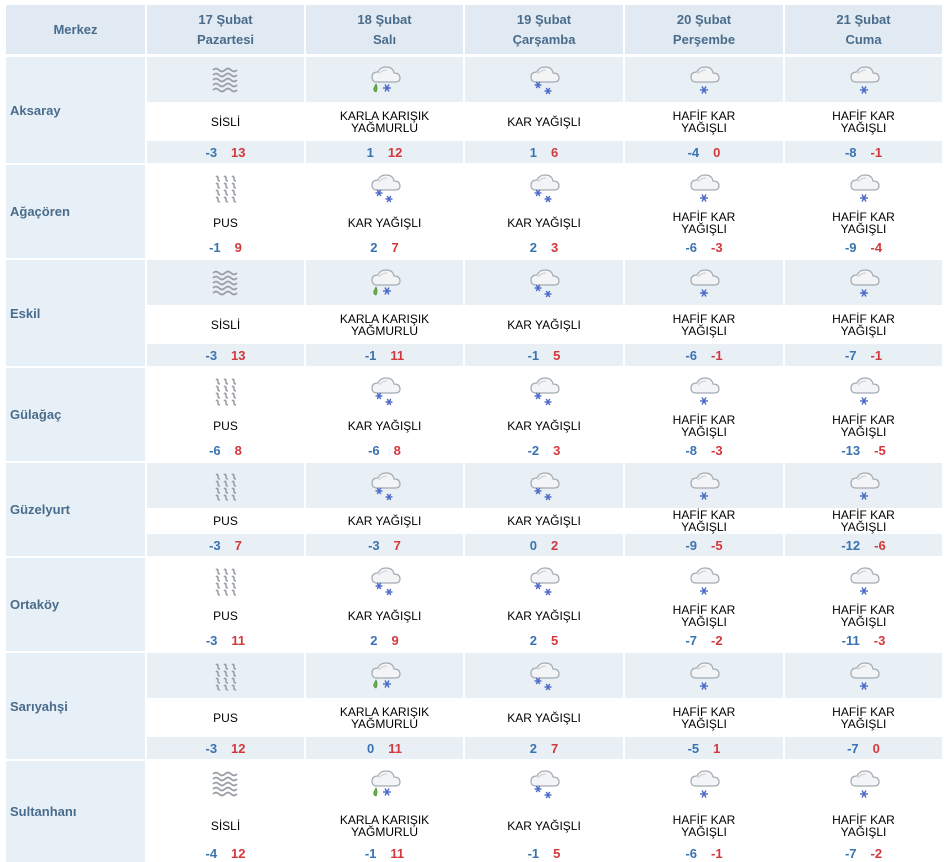  I want to click on min-temperature: -9, so click(691, 545).